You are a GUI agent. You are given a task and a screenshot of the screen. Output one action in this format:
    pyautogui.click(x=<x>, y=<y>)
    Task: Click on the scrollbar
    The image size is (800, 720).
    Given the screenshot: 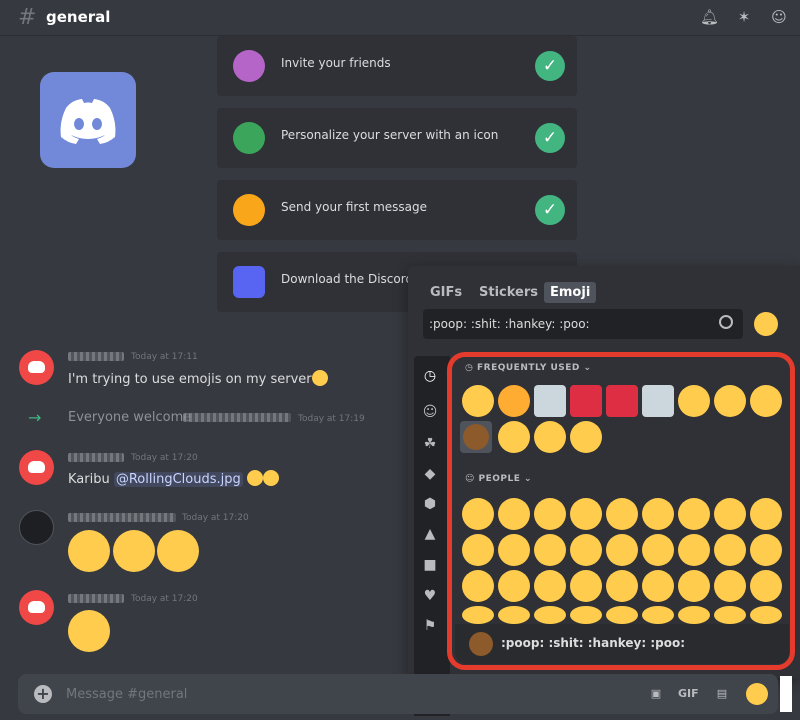 What is the action you would take?
    pyautogui.click(x=786, y=694)
    